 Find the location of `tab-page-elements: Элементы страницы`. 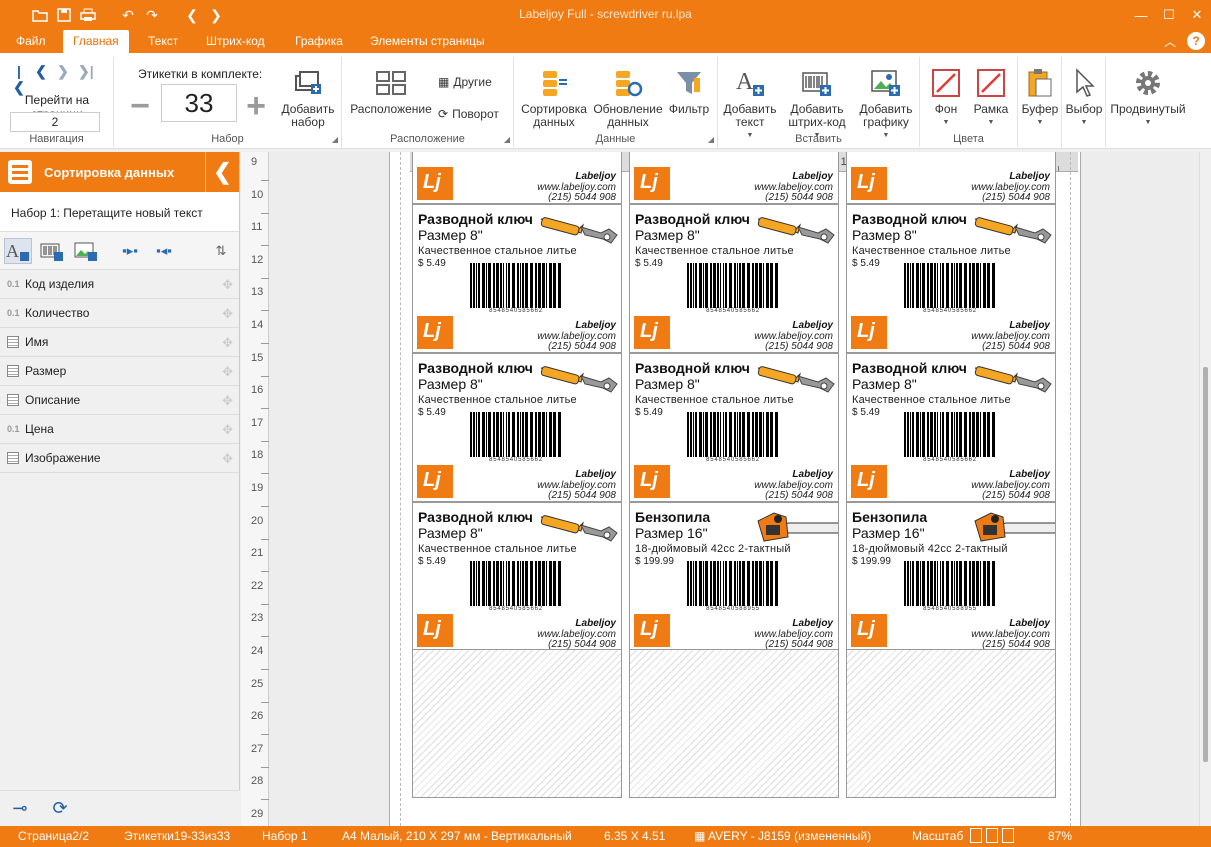

tab-page-elements: Элементы страницы is located at coordinates (427, 41).